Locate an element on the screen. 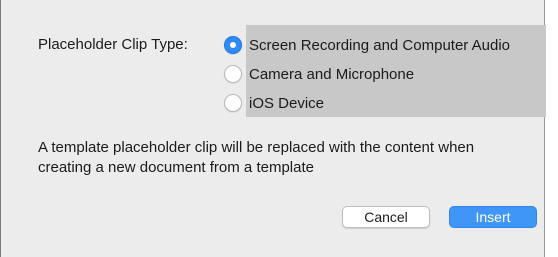 Image resolution: width=558 pixels, height=257 pixels. placeholder-clip-type-label: Placeholder Clip Type: is located at coordinates (113, 44).